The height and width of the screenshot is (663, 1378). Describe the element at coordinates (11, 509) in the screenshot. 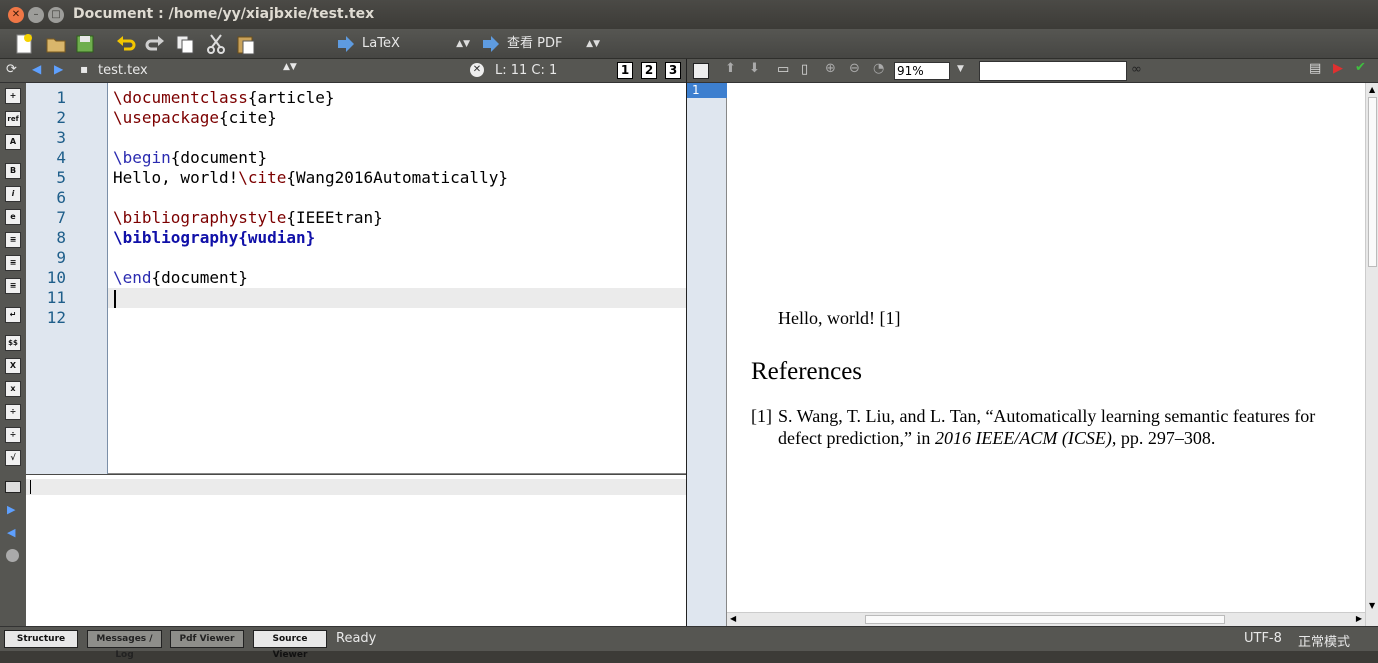

I see `next-error-icon: ▶` at that location.